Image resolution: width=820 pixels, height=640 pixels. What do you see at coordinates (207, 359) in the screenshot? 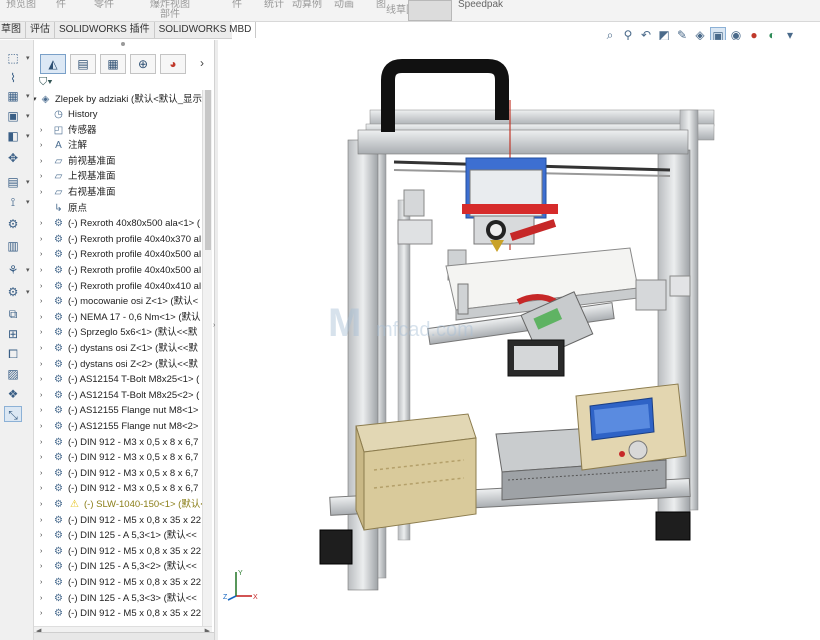
I see `vertical-scrollbar` at bounding box center [207, 359].